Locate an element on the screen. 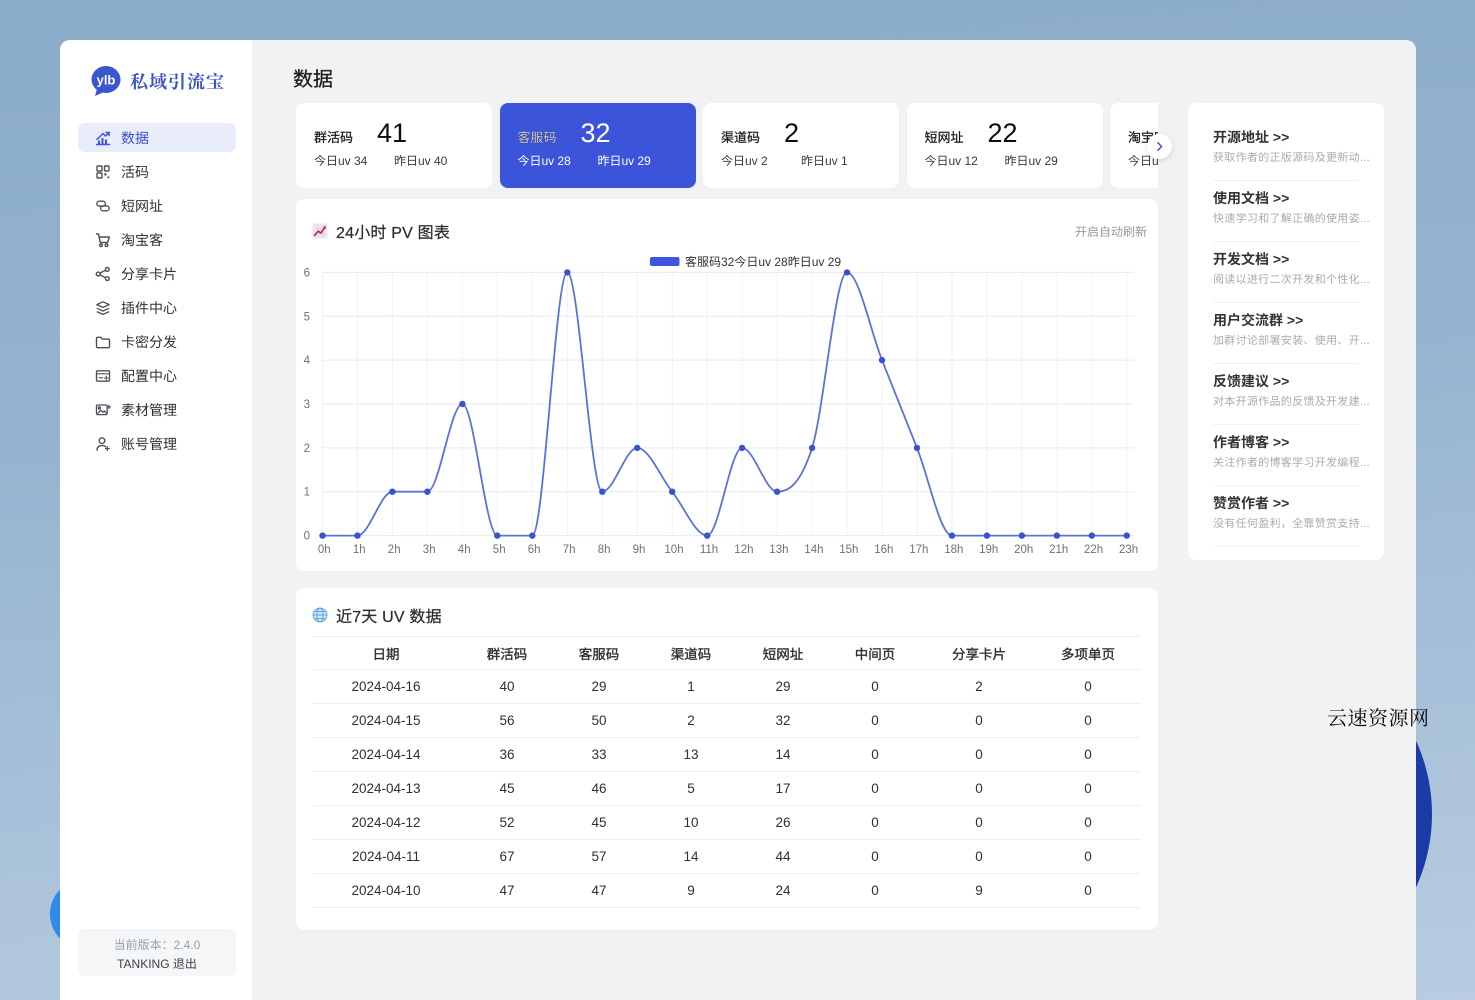 The height and width of the screenshot is (1000, 1475). svg-text: 1 is located at coordinates (307, 493).